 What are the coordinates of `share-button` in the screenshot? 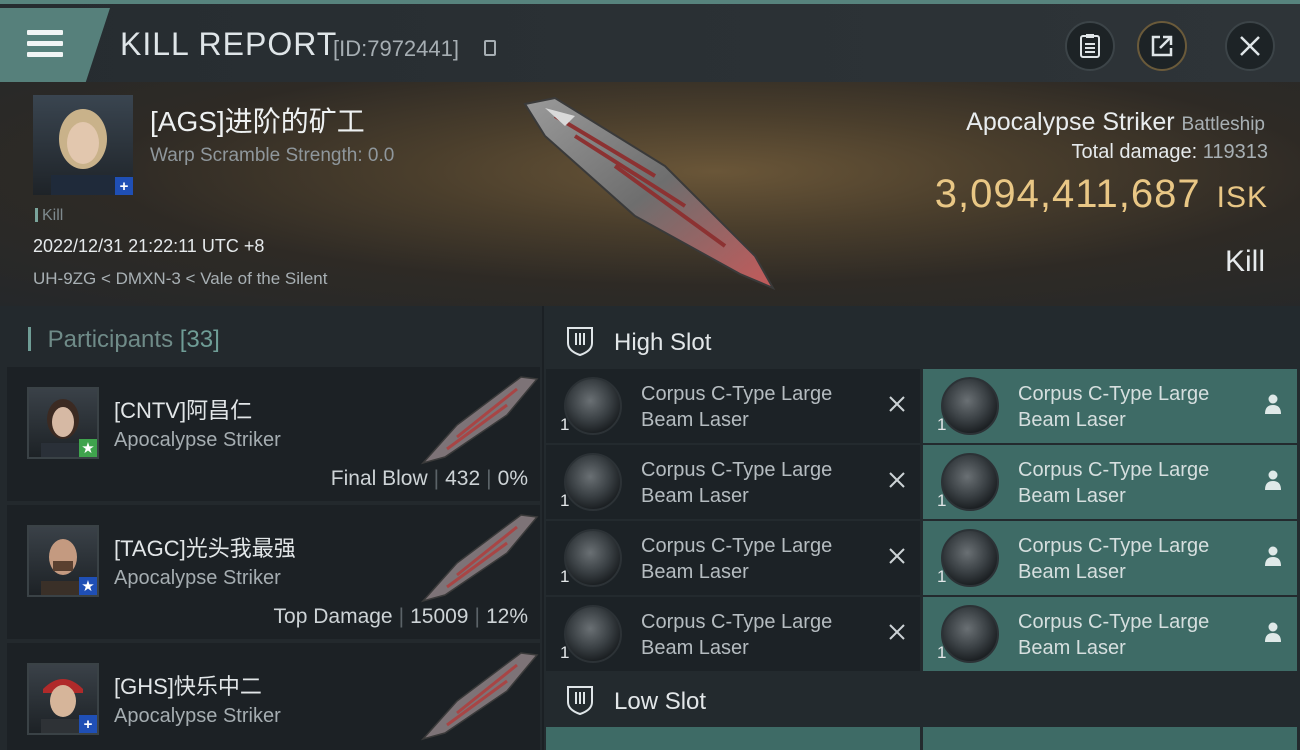 It's located at (1162, 46).